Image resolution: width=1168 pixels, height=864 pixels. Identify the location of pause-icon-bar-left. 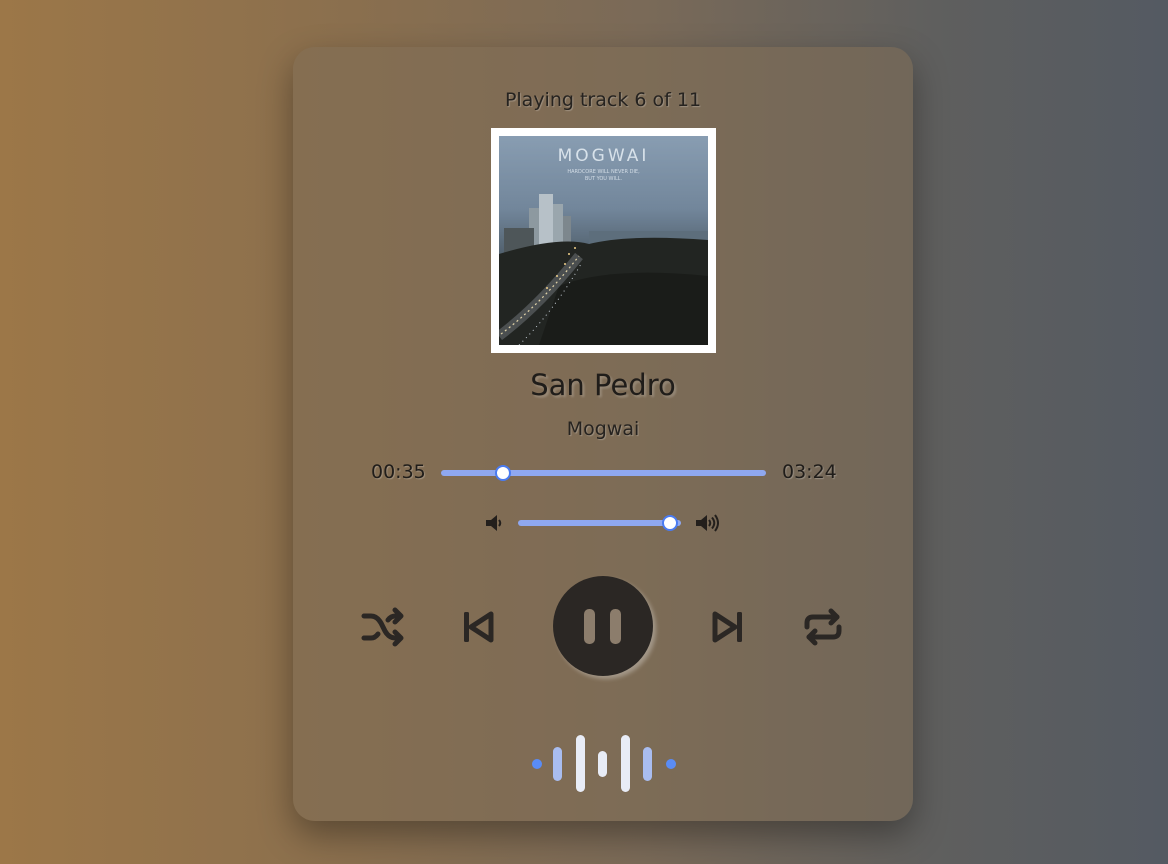
(589, 626).